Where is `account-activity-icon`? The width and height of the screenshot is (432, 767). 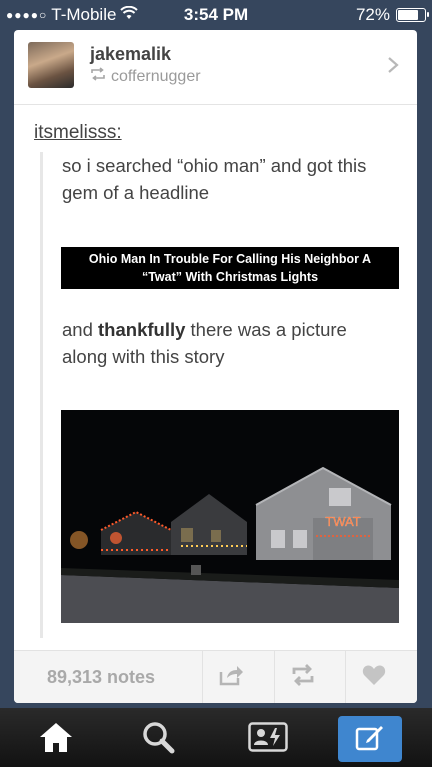 account-activity-icon is located at coordinates (268, 739).